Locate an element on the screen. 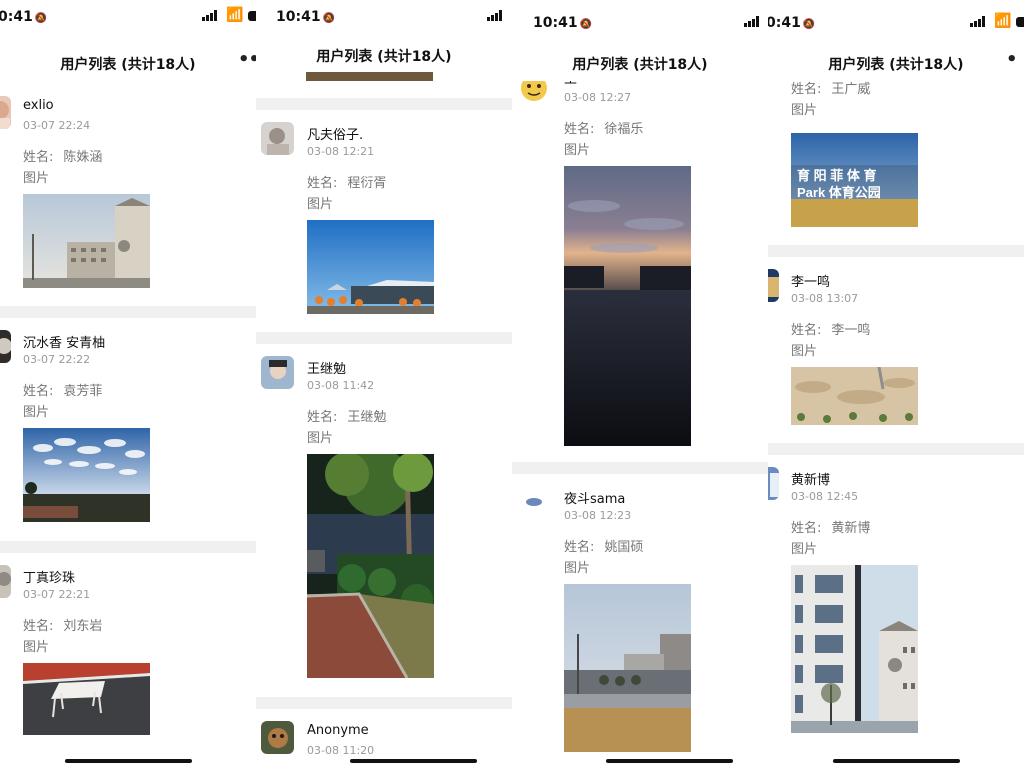 The width and height of the screenshot is (1024, 768). real-name: 李一鸣 is located at coordinates (851, 330).